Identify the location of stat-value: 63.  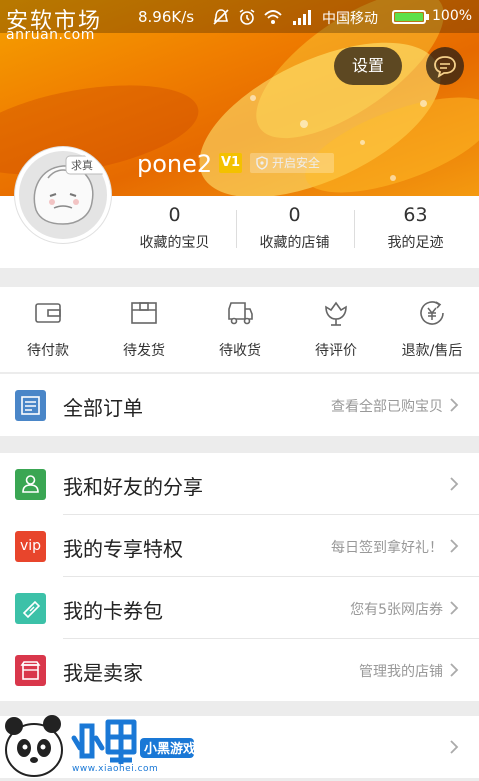
(415, 215).